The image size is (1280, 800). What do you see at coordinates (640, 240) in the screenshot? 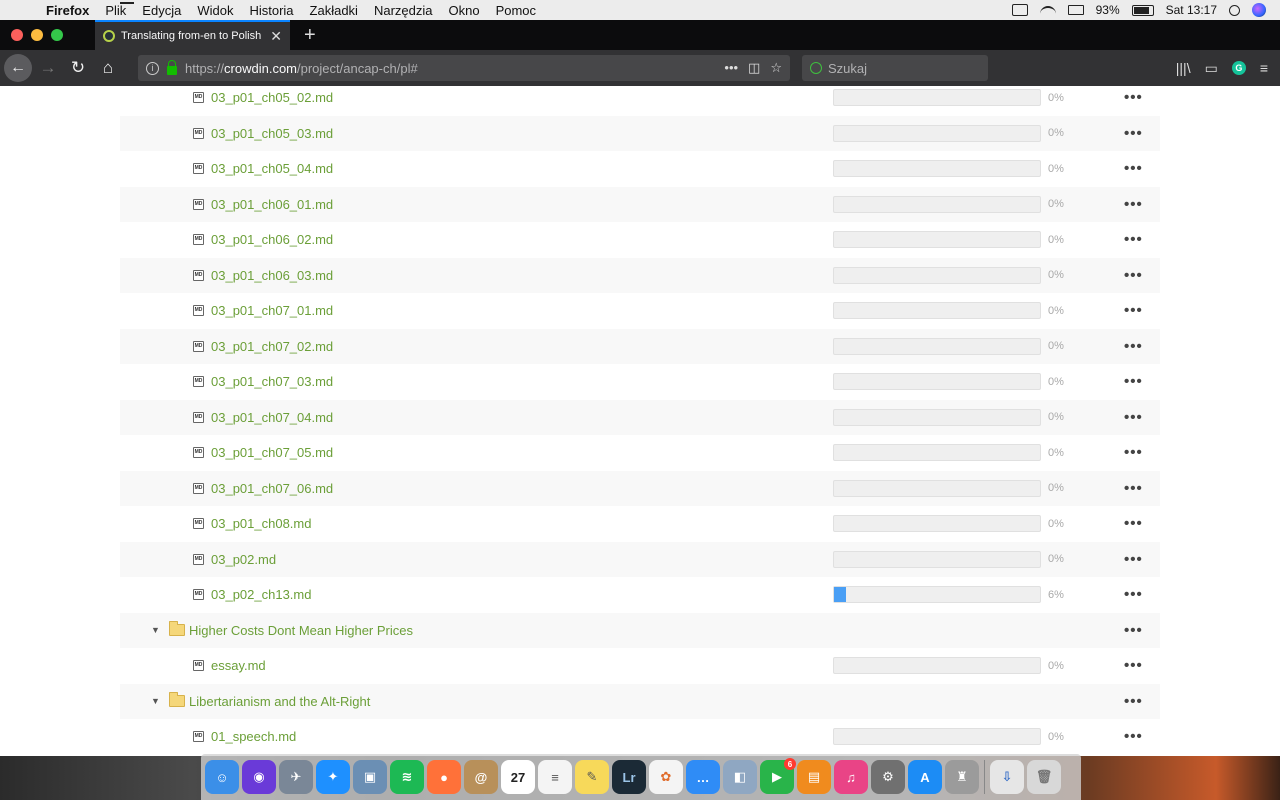
I see `file-row: MD 03_p01_ch06_02.md 0% •••` at bounding box center [640, 240].